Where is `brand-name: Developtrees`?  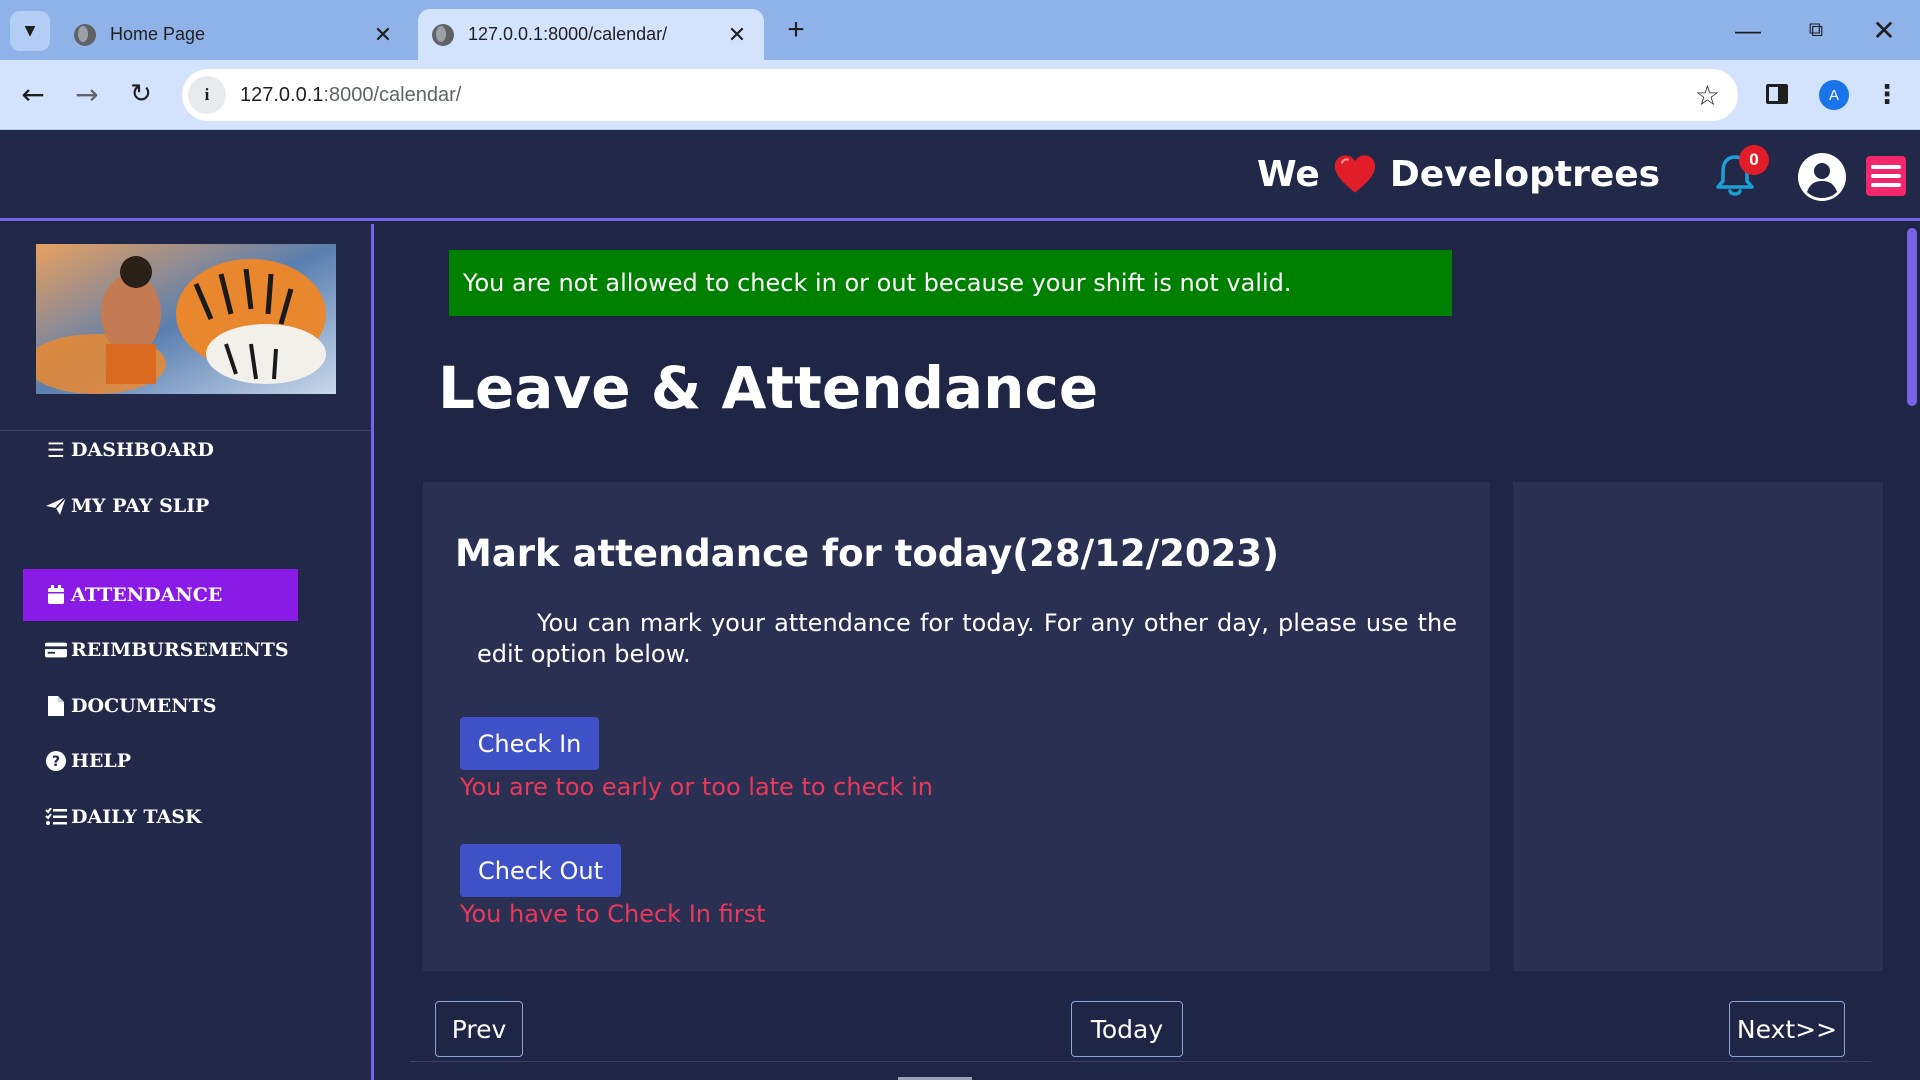
brand-name: Developtrees is located at coordinates (1525, 174).